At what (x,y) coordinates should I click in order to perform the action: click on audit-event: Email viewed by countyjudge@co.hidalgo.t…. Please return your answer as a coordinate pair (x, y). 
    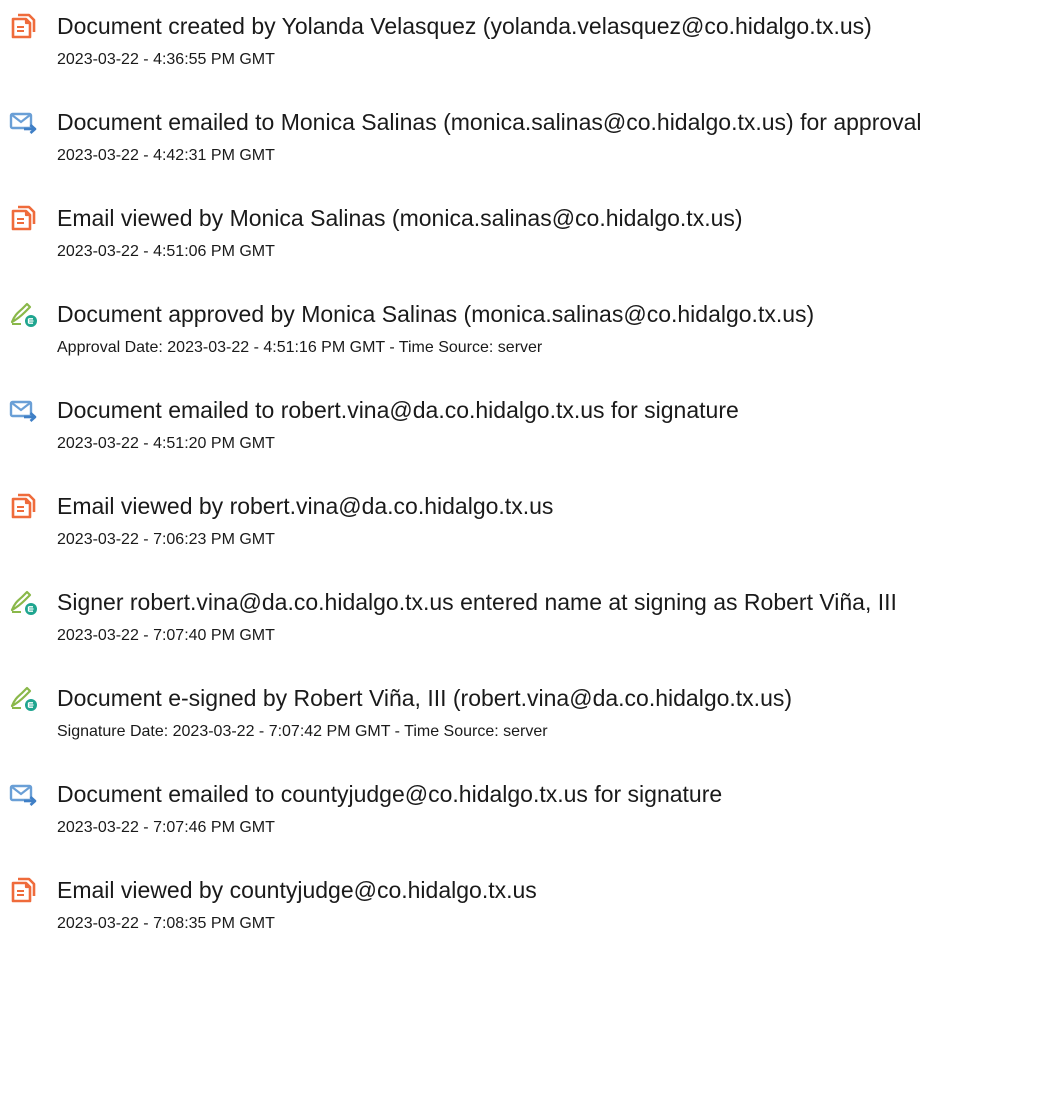
    Looking at the image, I should click on (529, 924).